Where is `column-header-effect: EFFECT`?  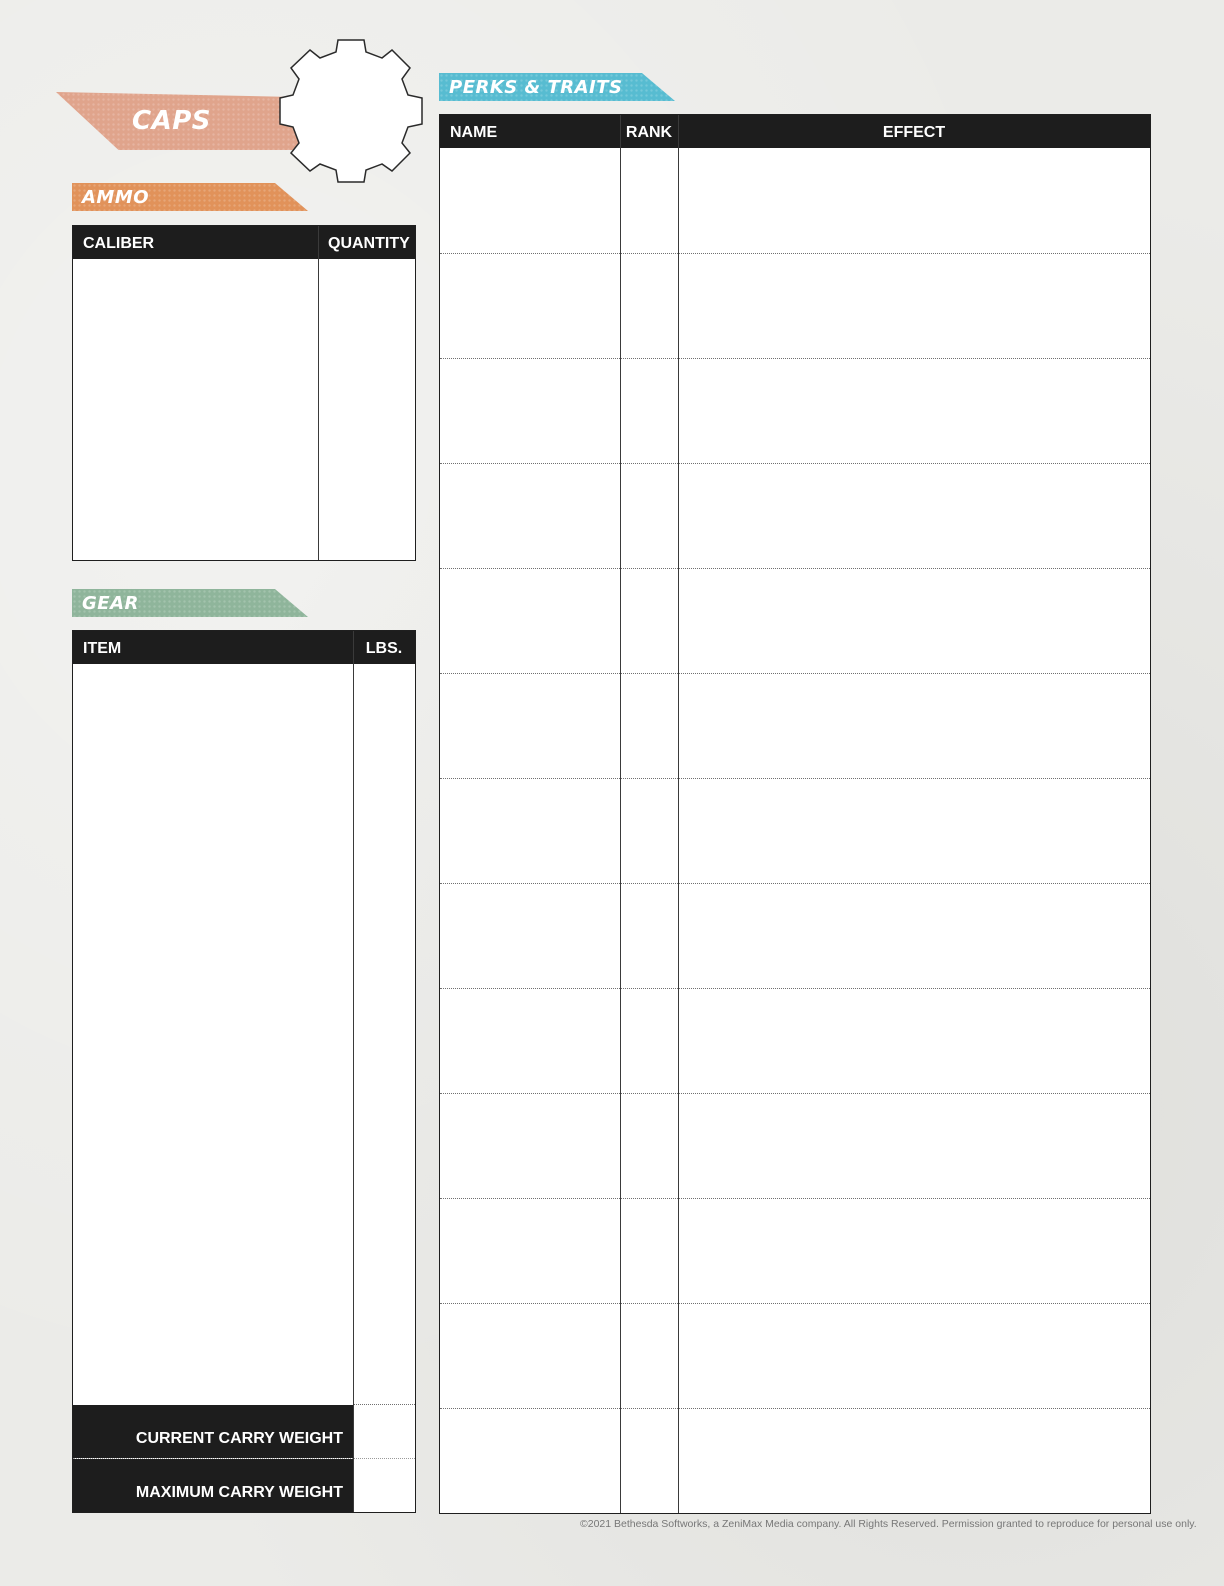 column-header-effect: EFFECT is located at coordinates (914, 132).